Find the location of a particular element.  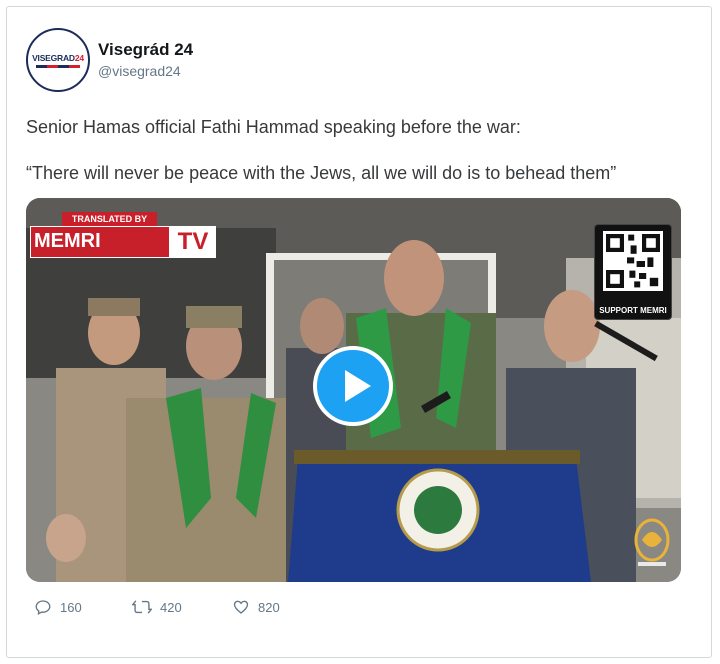

aljazeera-logo is located at coordinates (652, 544).